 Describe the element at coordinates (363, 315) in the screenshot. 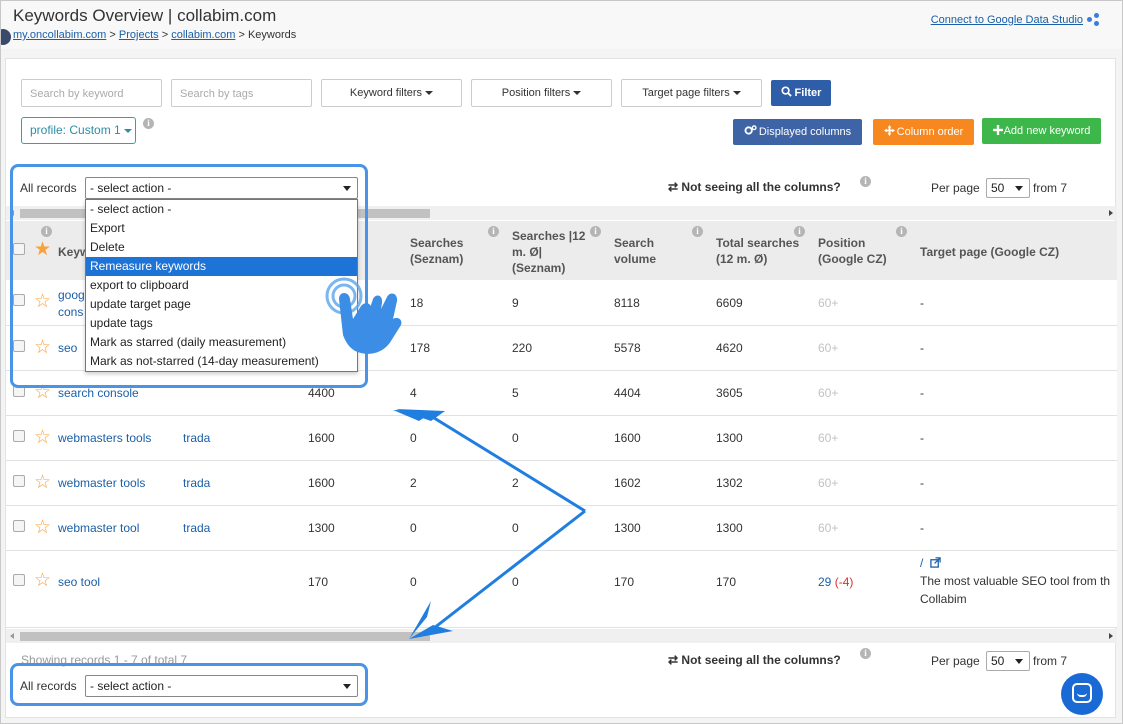

I see `pointer-hand-icon` at that location.